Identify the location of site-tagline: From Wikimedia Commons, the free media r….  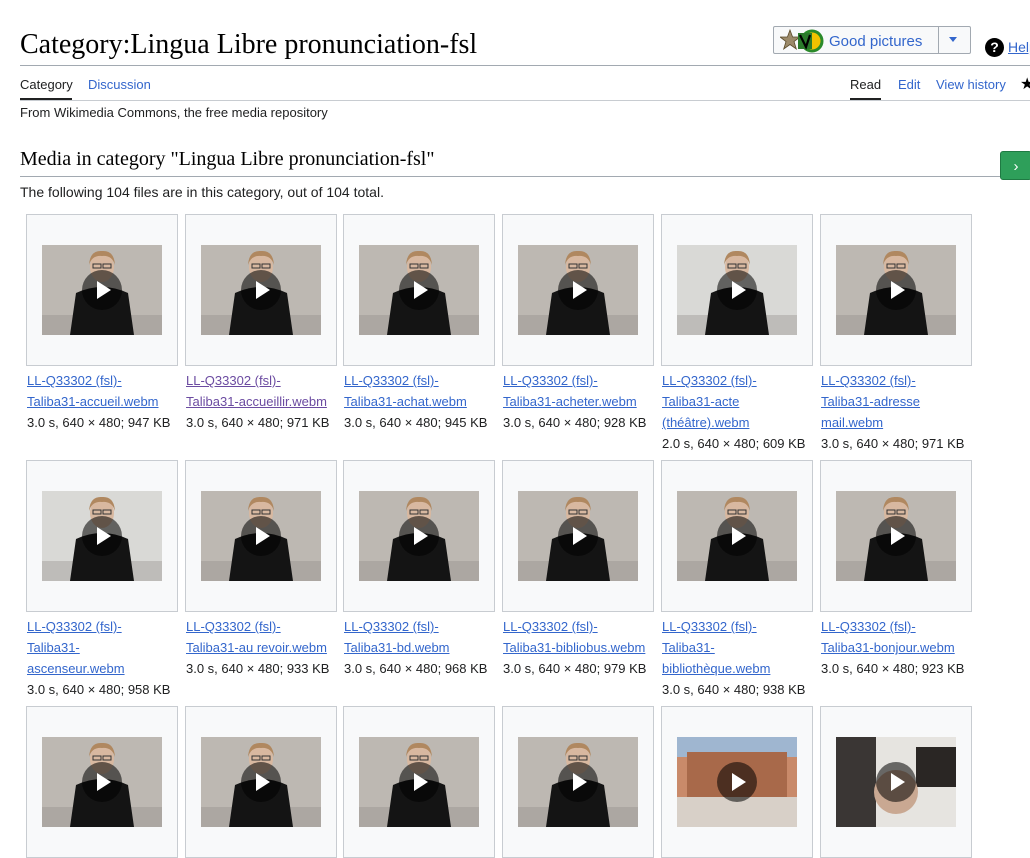
(174, 112).